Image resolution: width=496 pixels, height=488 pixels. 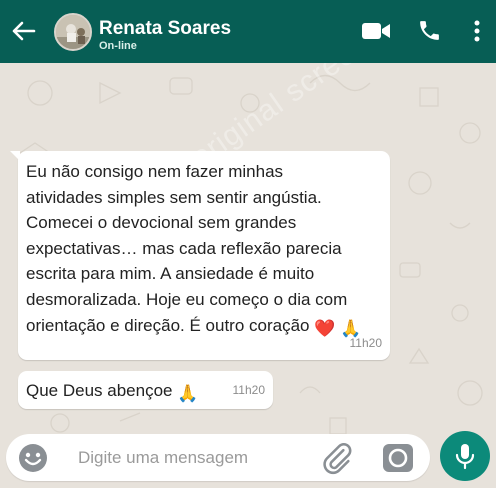 I want to click on bubble-tail, so click(x=15, y=156).